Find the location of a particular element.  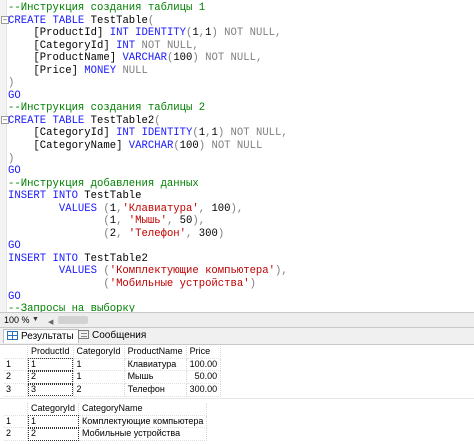

table-row: 1 1 Комплектующие компьютера is located at coordinates (106, 422).